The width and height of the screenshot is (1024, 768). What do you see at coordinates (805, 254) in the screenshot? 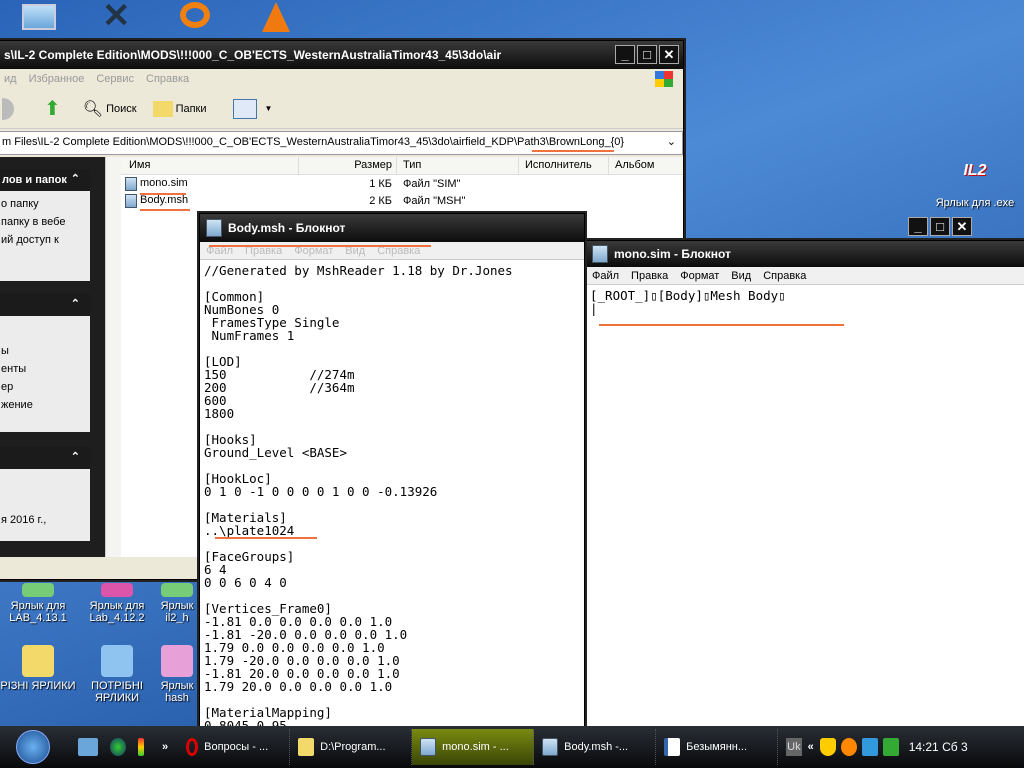
I see `mono-title-bar: mono.sim - Блокнот` at bounding box center [805, 254].